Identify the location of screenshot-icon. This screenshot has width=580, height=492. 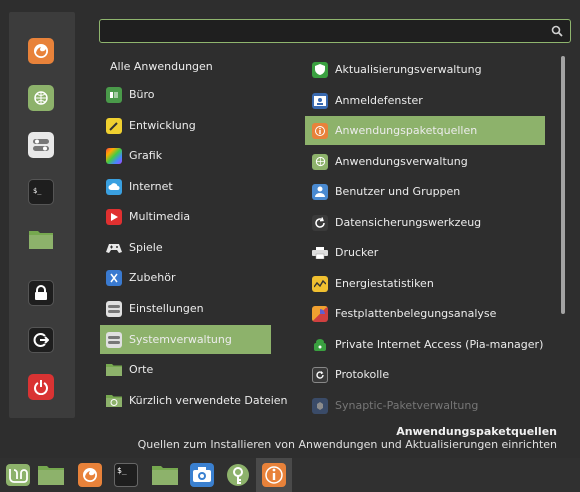
(202, 475).